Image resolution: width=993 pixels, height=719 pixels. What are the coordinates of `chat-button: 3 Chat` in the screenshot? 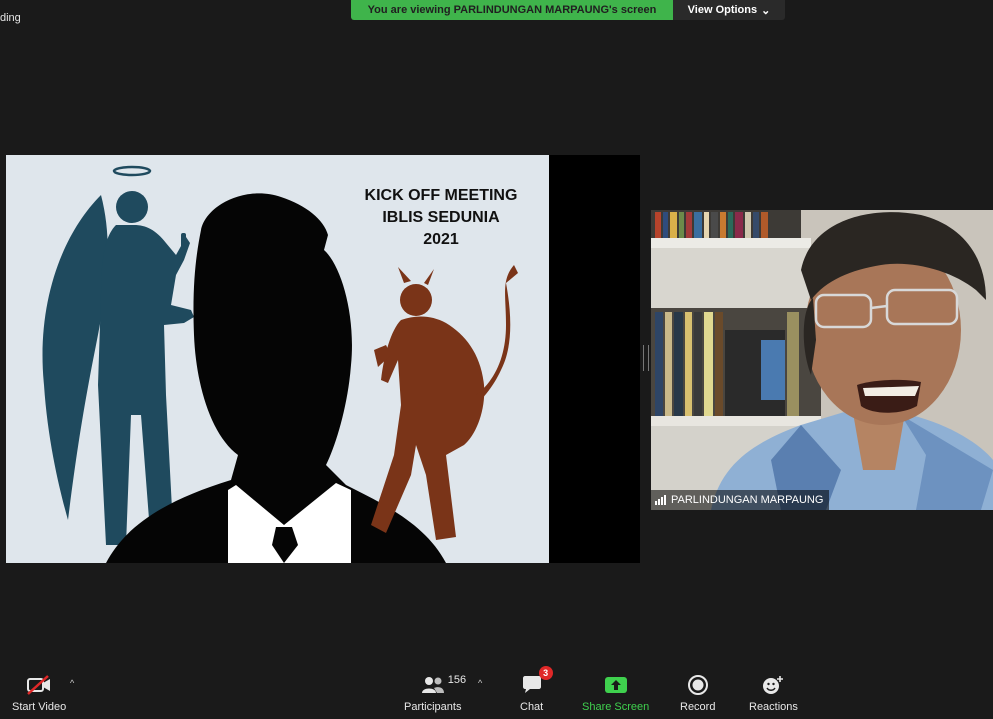 It's located at (536, 689).